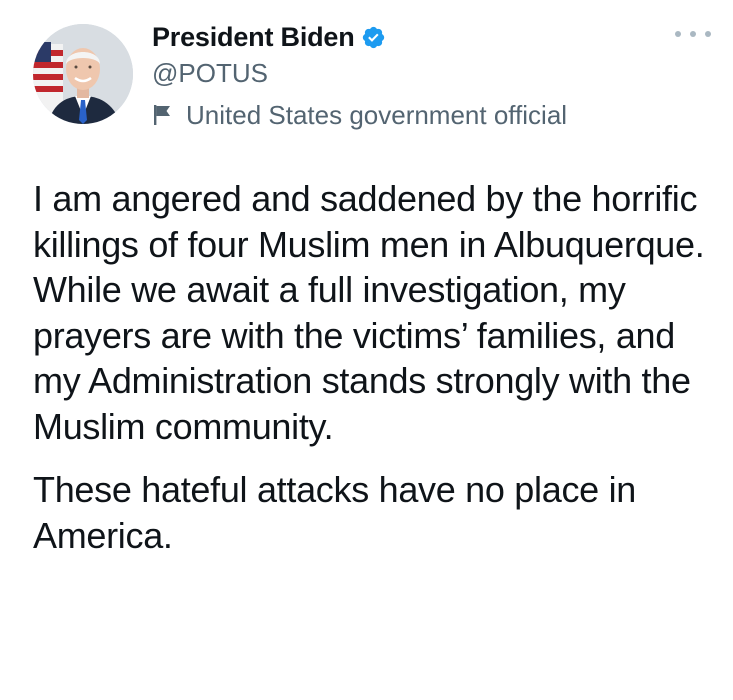  I want to click on user-handle: @POTUS, so click(359, 73).